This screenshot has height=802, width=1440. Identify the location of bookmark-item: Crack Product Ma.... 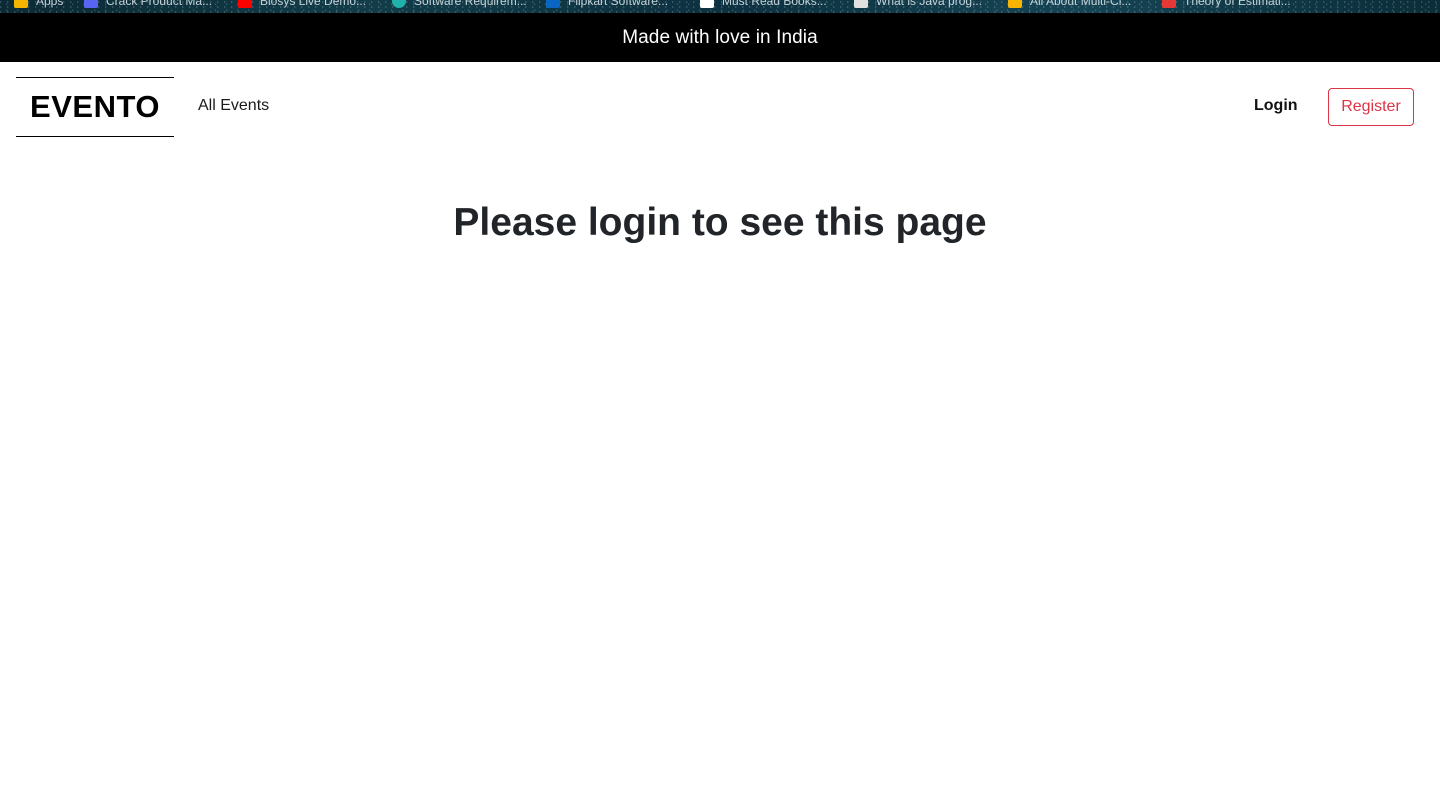
(148, 4).